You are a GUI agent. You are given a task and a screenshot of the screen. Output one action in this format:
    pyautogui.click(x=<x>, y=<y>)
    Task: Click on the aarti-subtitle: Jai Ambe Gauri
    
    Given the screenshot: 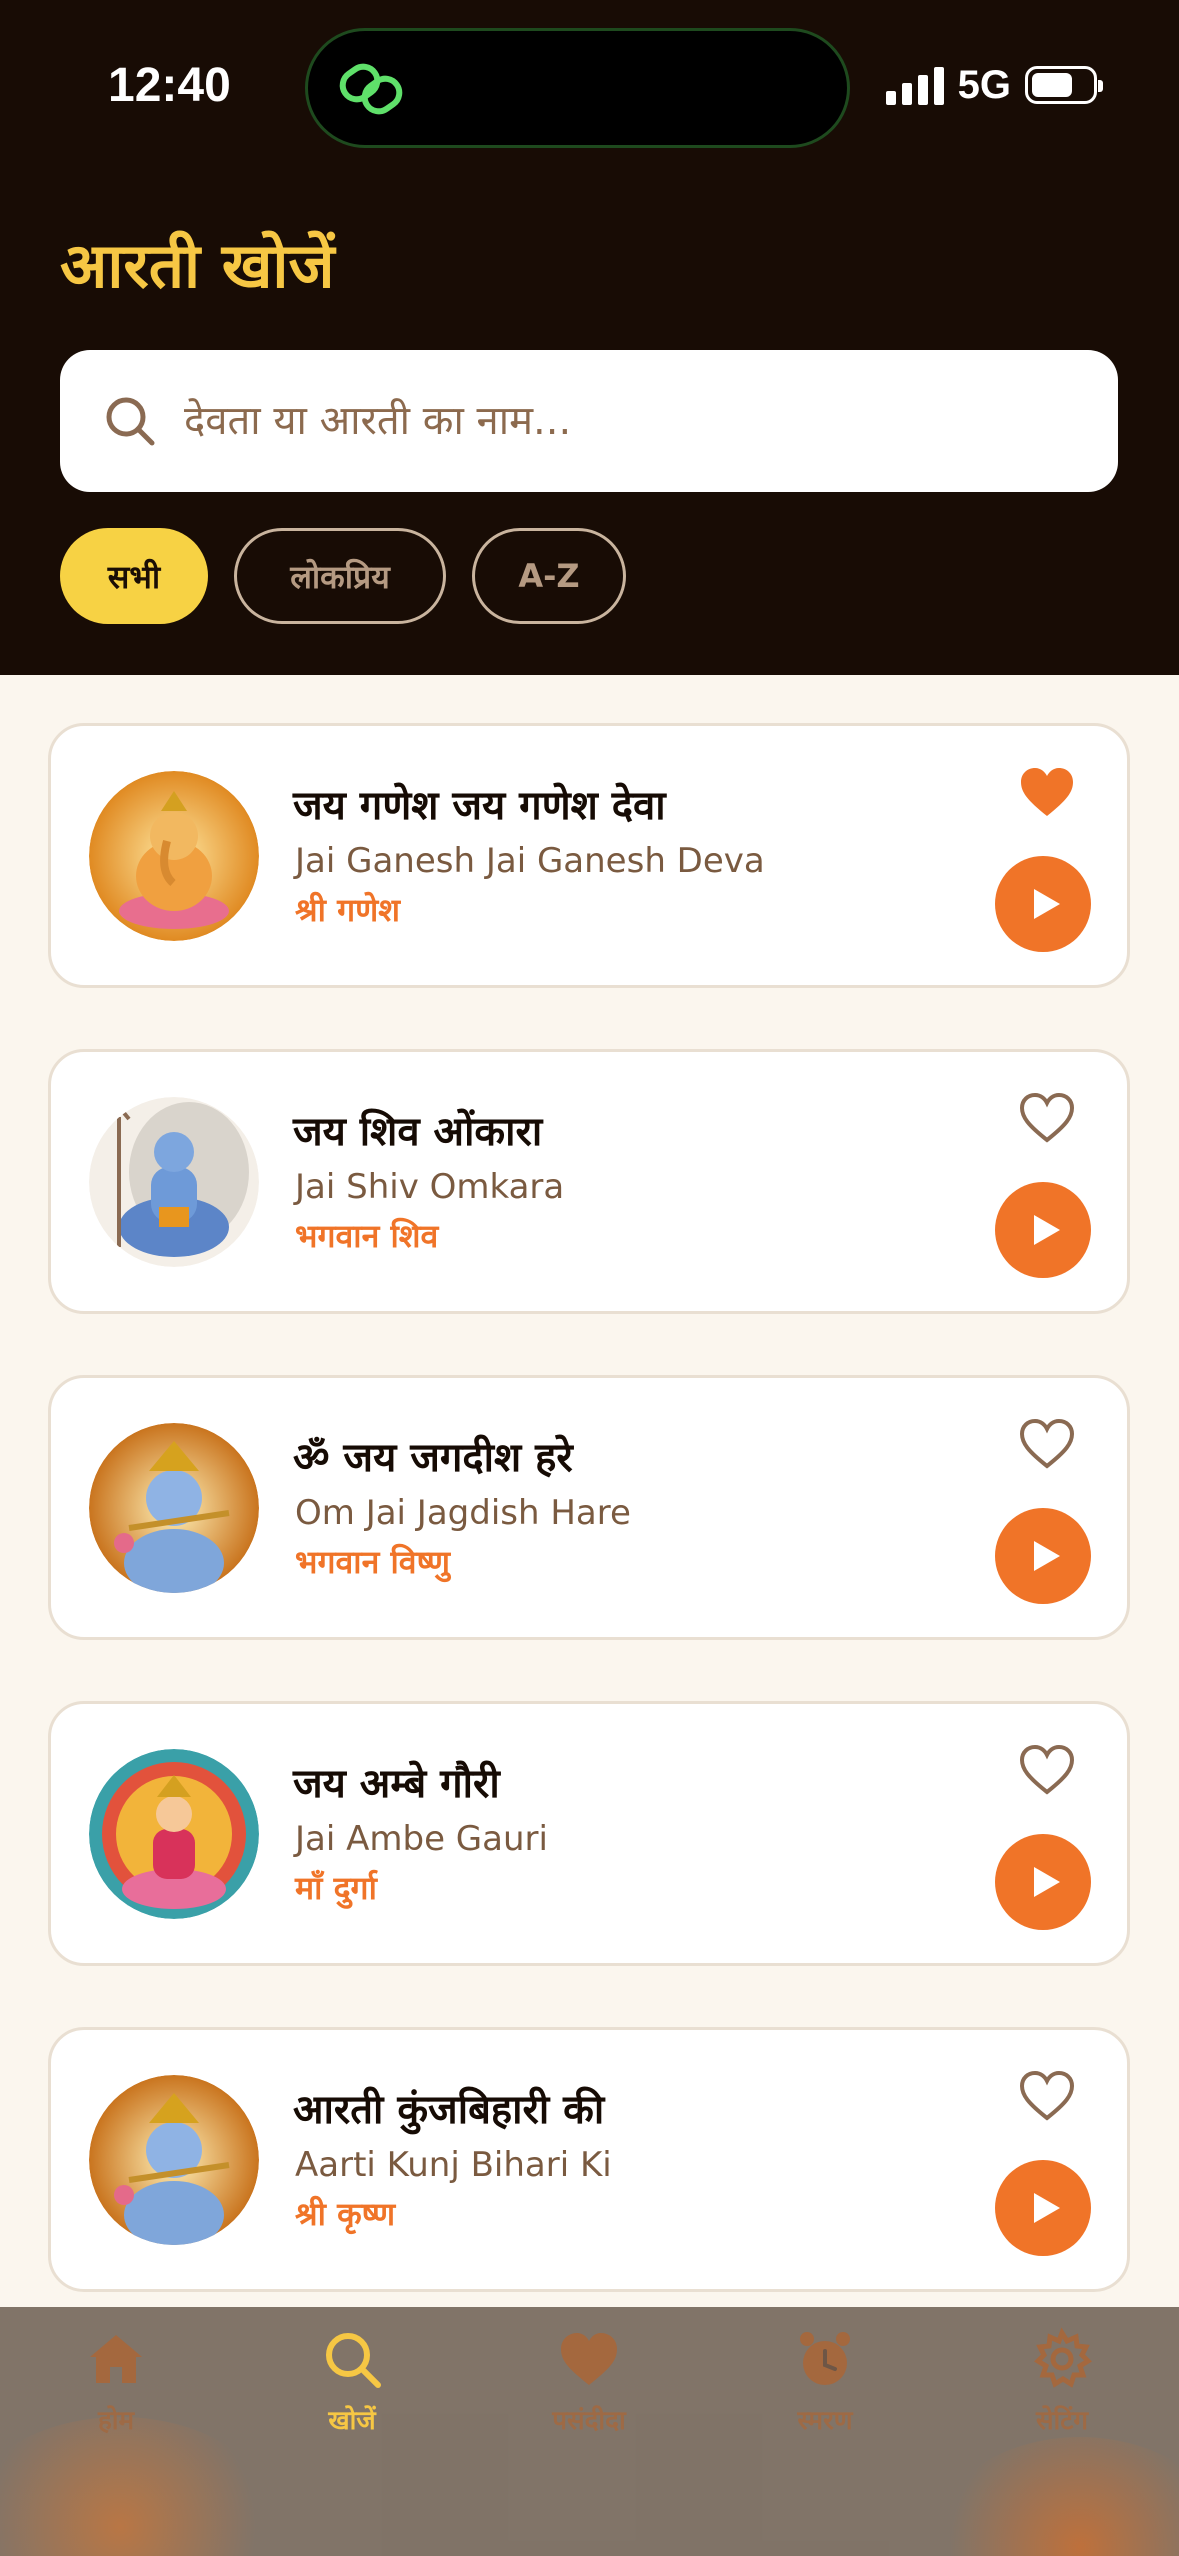 What is the action you would take?
    pyautogui.click(x=421, y=1839)
    